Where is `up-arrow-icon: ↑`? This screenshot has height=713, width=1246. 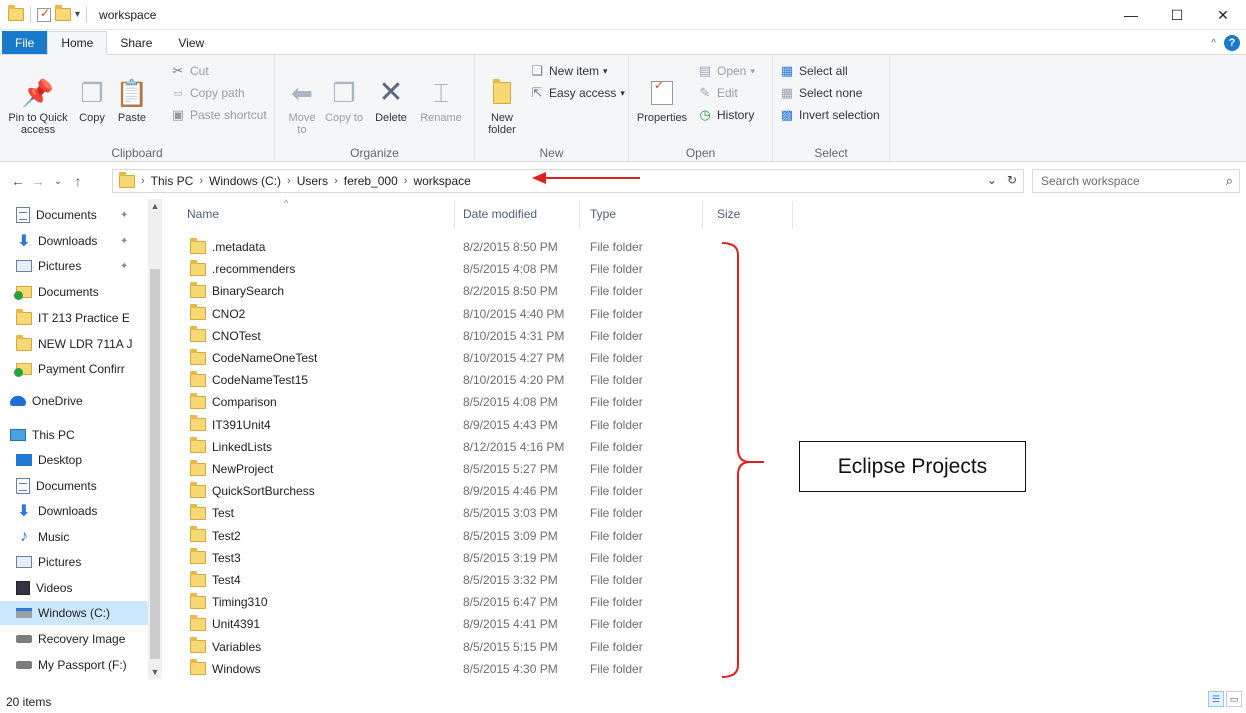
up-arrow-icon: ↑ is located at coordinates (78, 181).